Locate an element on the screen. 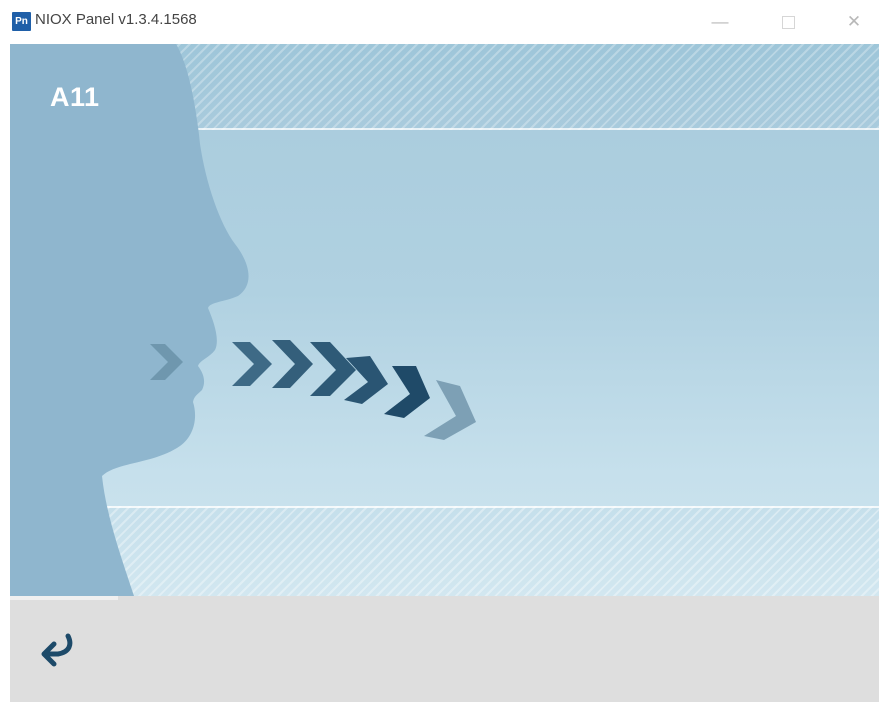 This screenshot has height=702, width=879. close-button: ✕ is located at coordinates (854, 22).